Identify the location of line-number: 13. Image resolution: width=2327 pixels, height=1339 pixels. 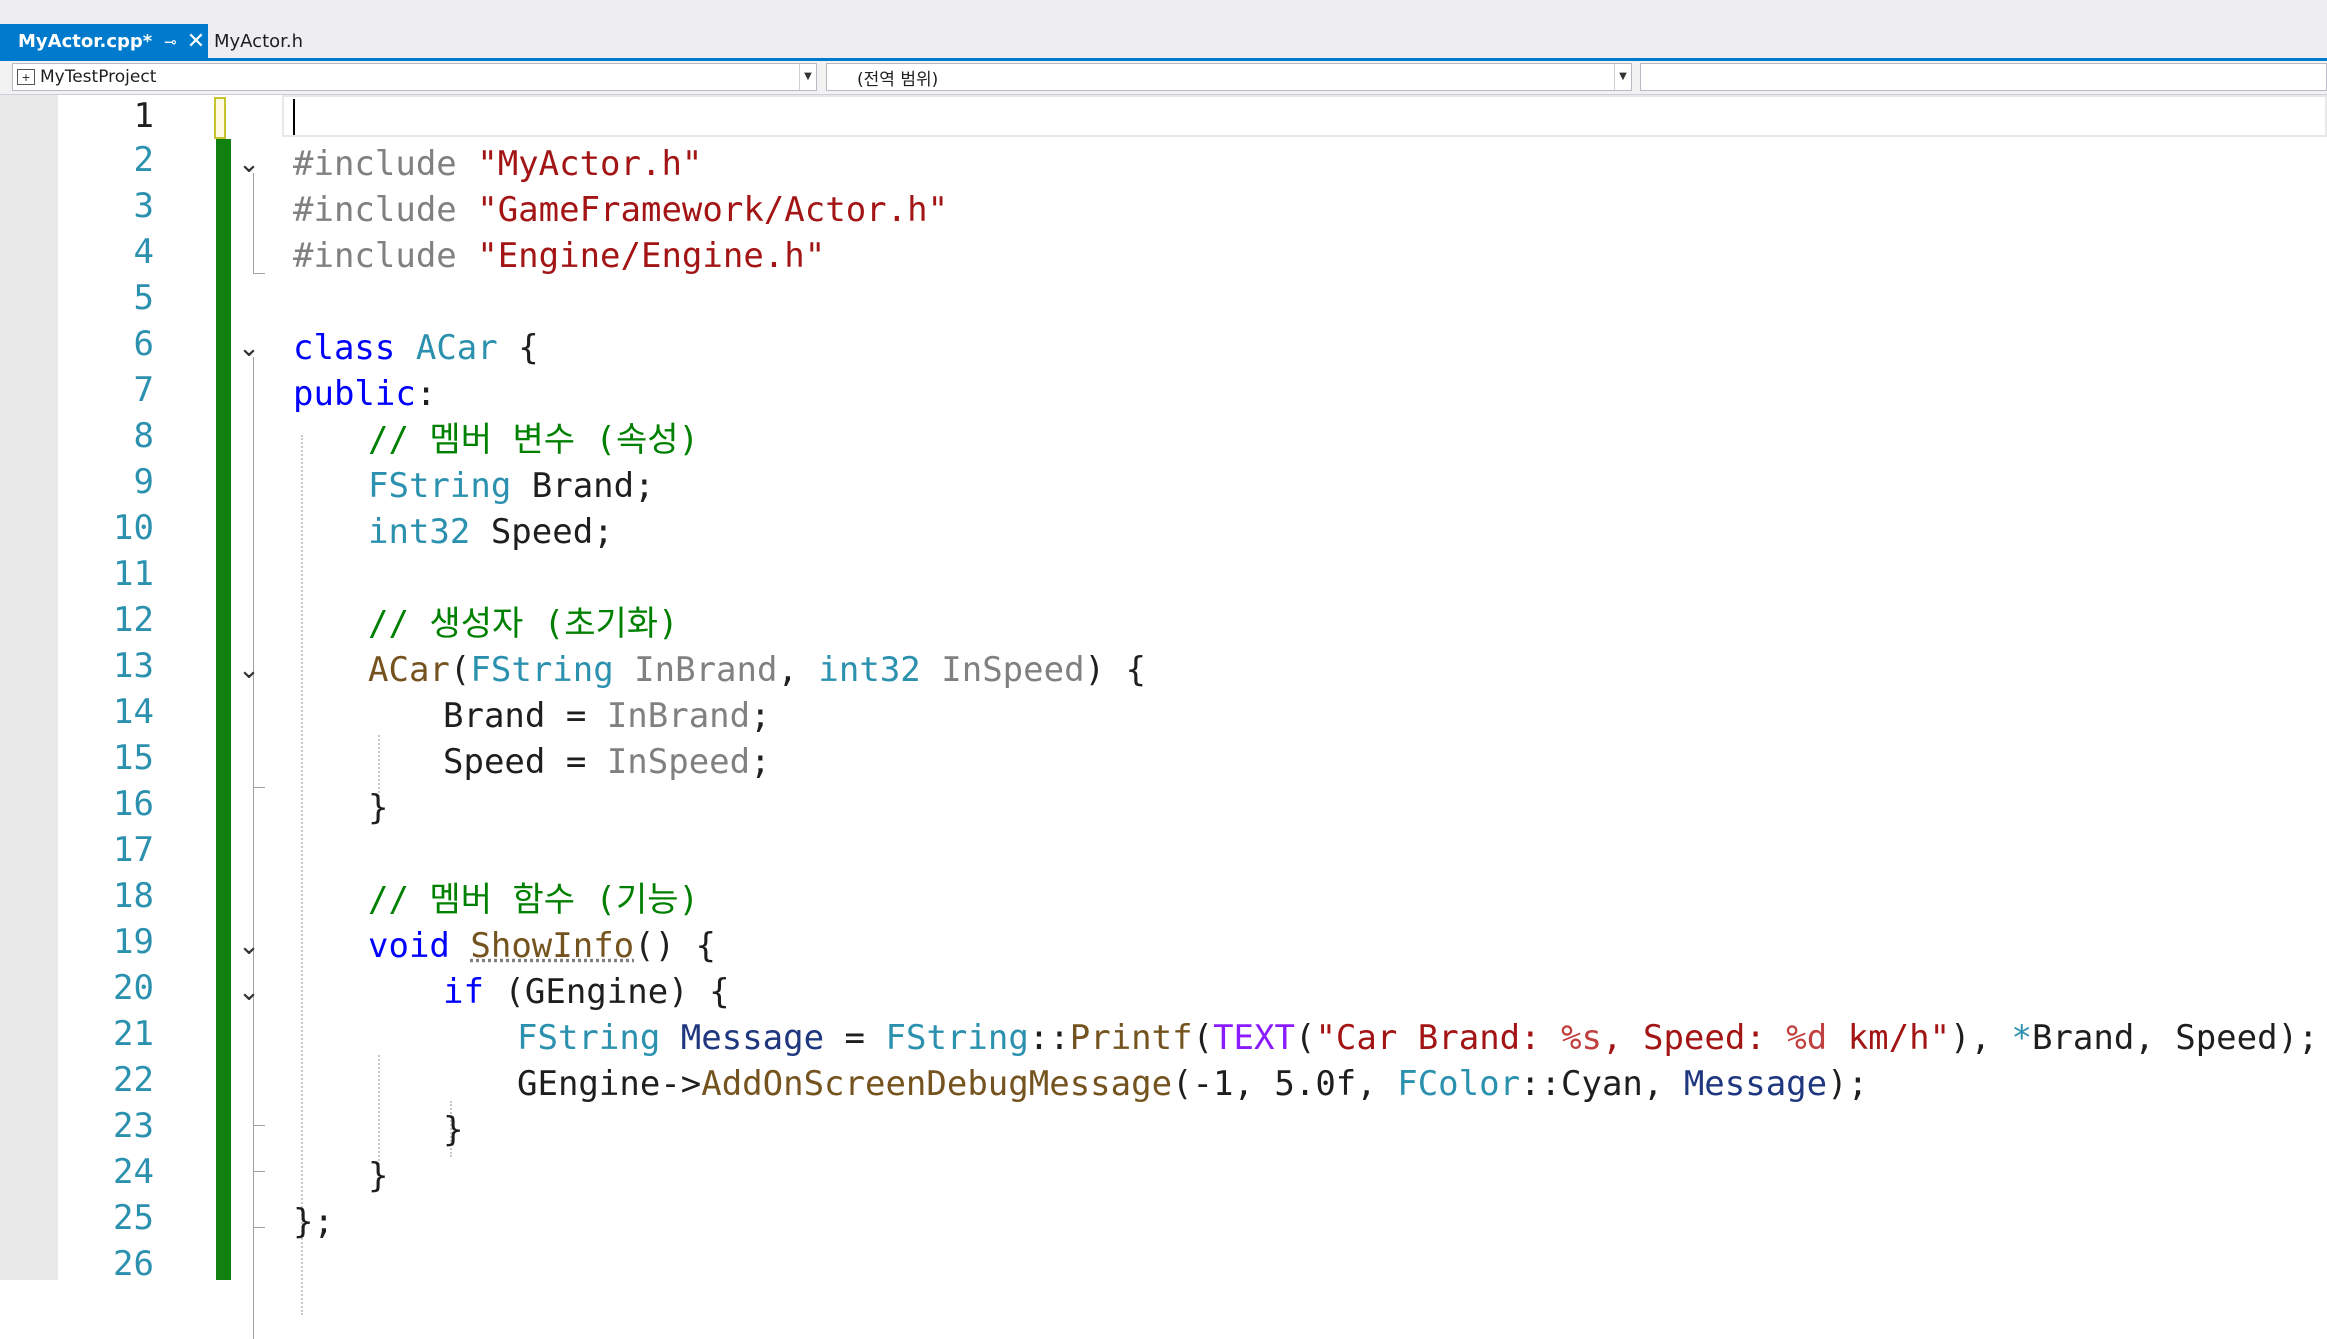
(133, 666).